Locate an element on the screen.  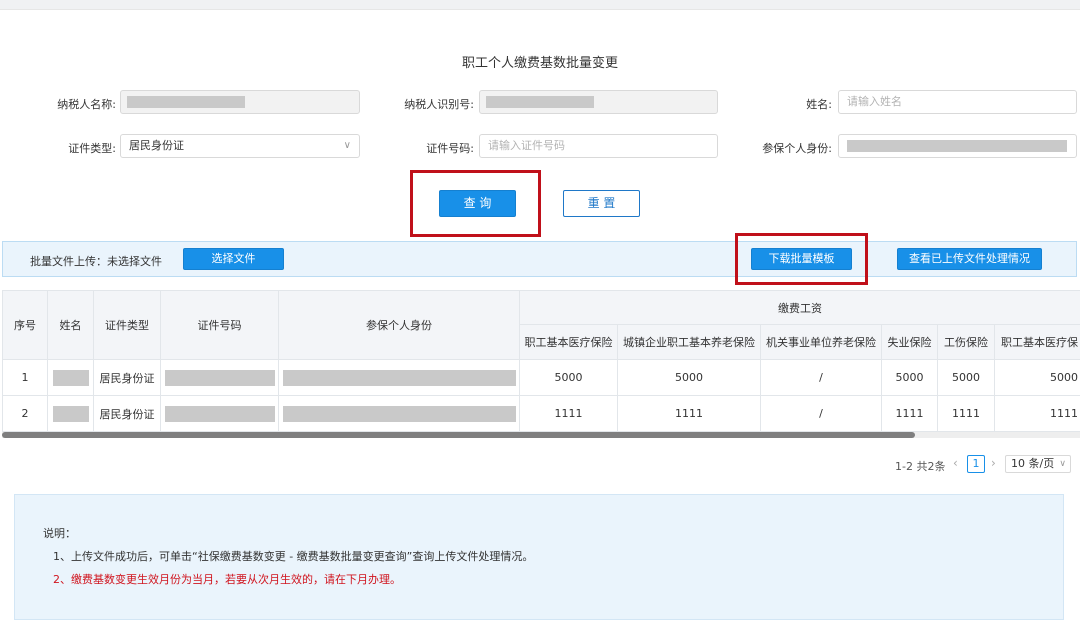
taxpayer-name-field is located at coordinates (240, 102).